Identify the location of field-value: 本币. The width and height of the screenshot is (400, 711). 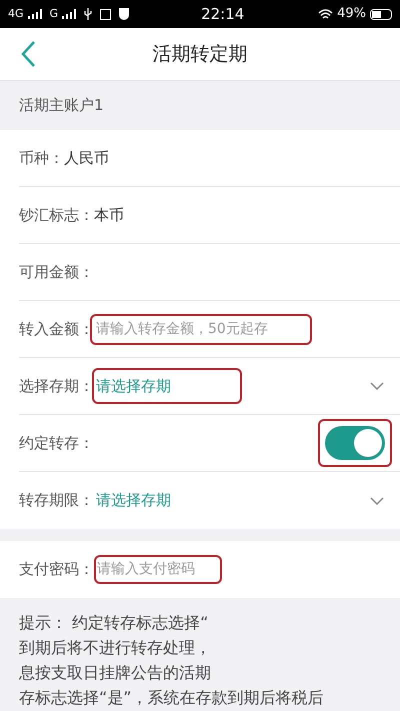
(109, 215).